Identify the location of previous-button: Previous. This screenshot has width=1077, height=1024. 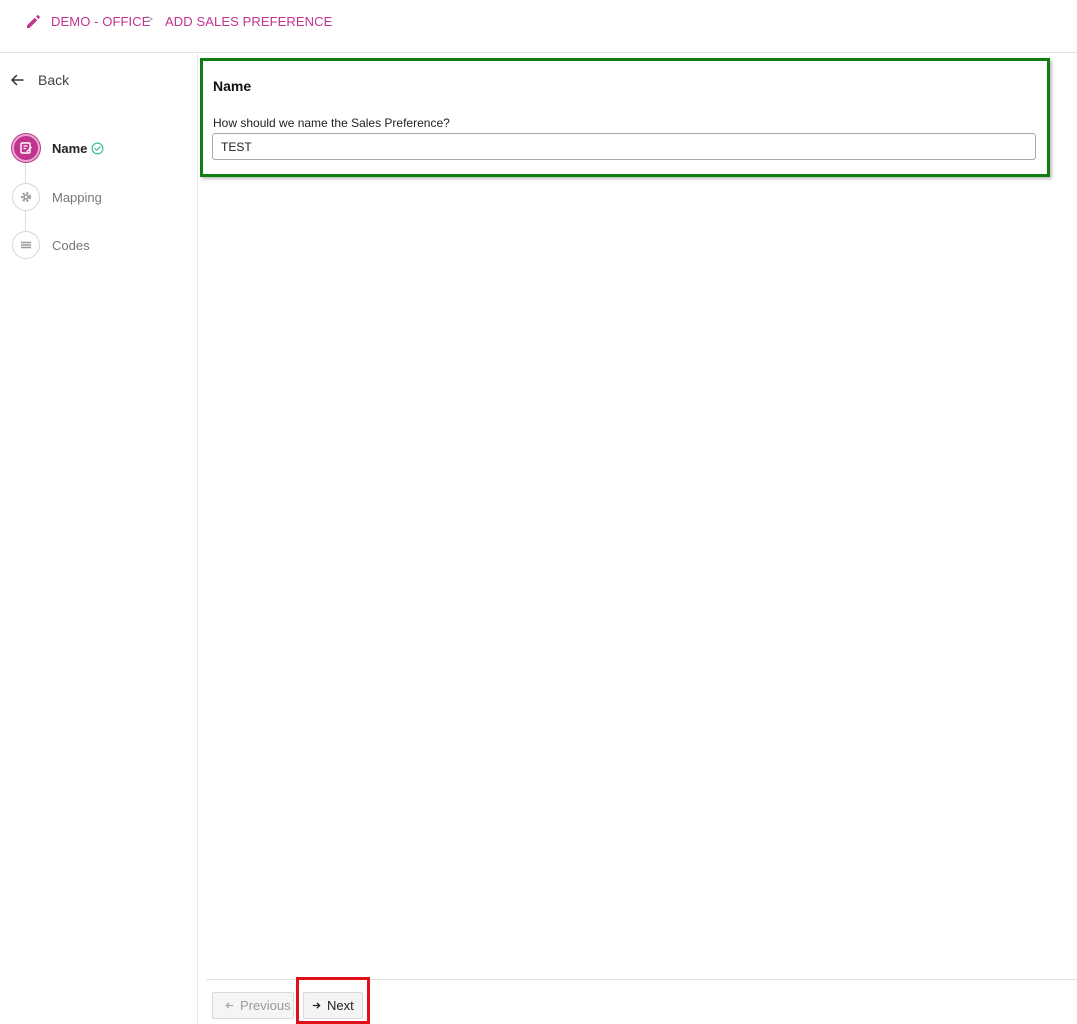
(253, 1005).